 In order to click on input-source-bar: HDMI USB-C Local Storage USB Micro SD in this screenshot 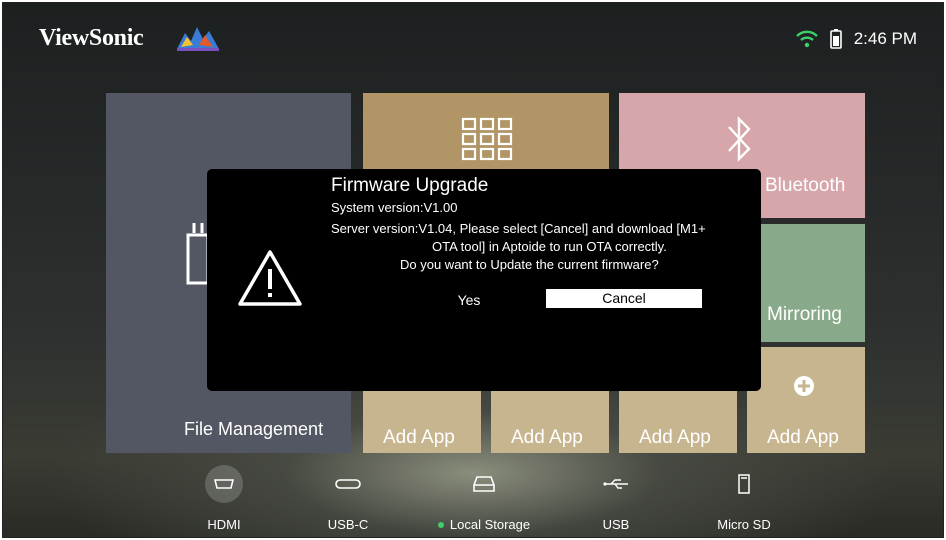, I will do `click(473, 499)`.